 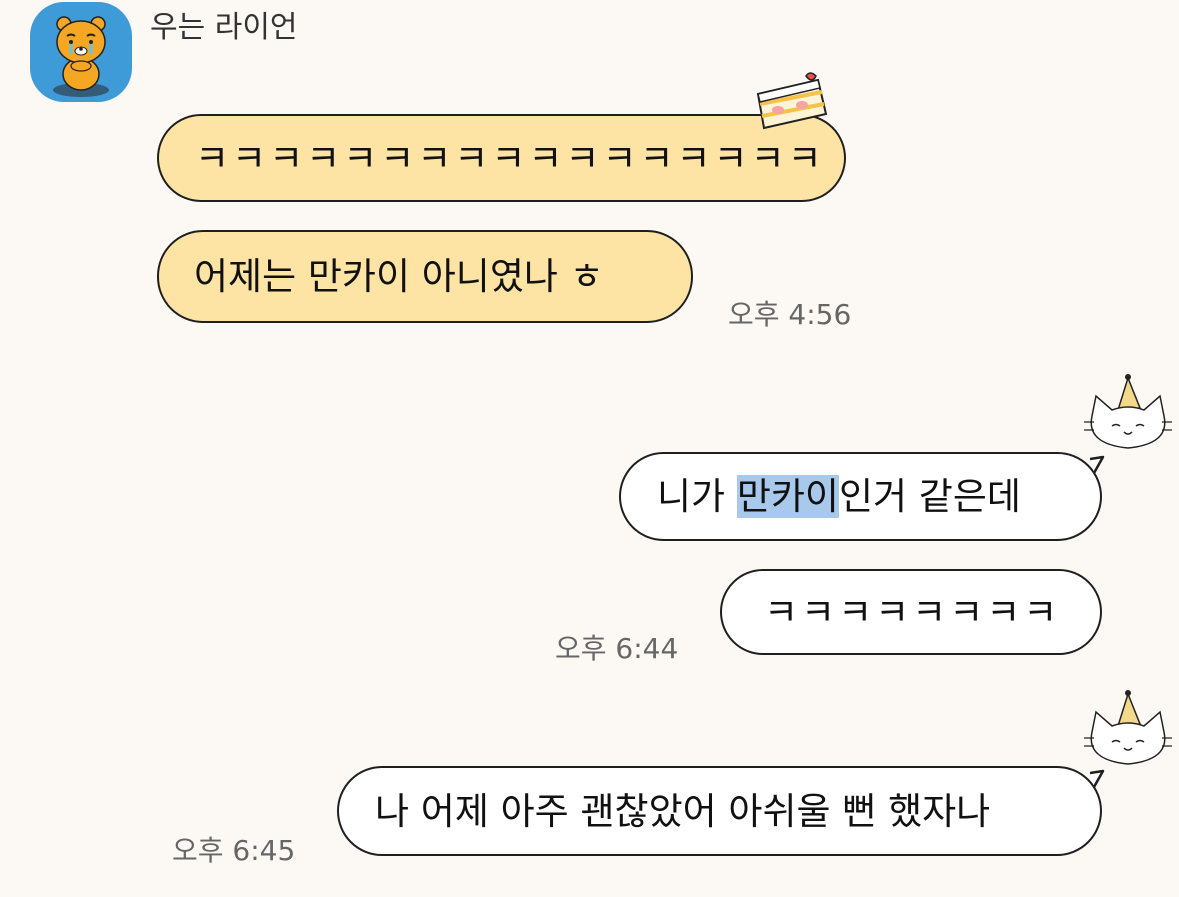 What do you see at coordinates (510, 158) in the screenshot?
I see `message-text: ㅋㅋㅋㅋㅋㅋㅋㅋㅋㅋㅋㅋㅋㅋㅋㅋㅋ` at bounding box center [510, 158].